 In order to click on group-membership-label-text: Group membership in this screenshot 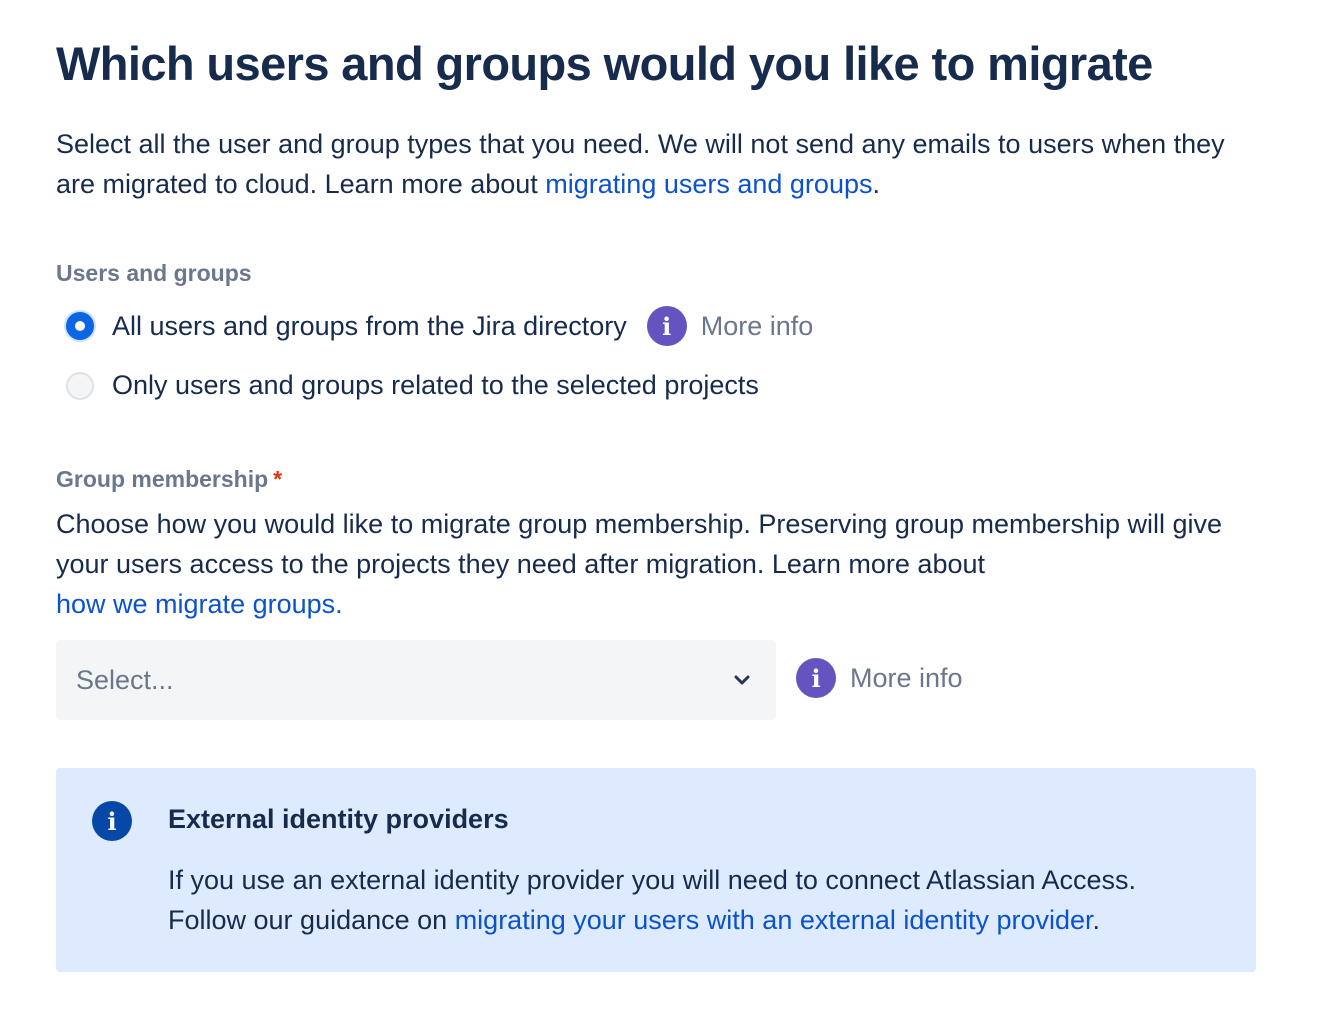, I will do `click(162, 479)`.